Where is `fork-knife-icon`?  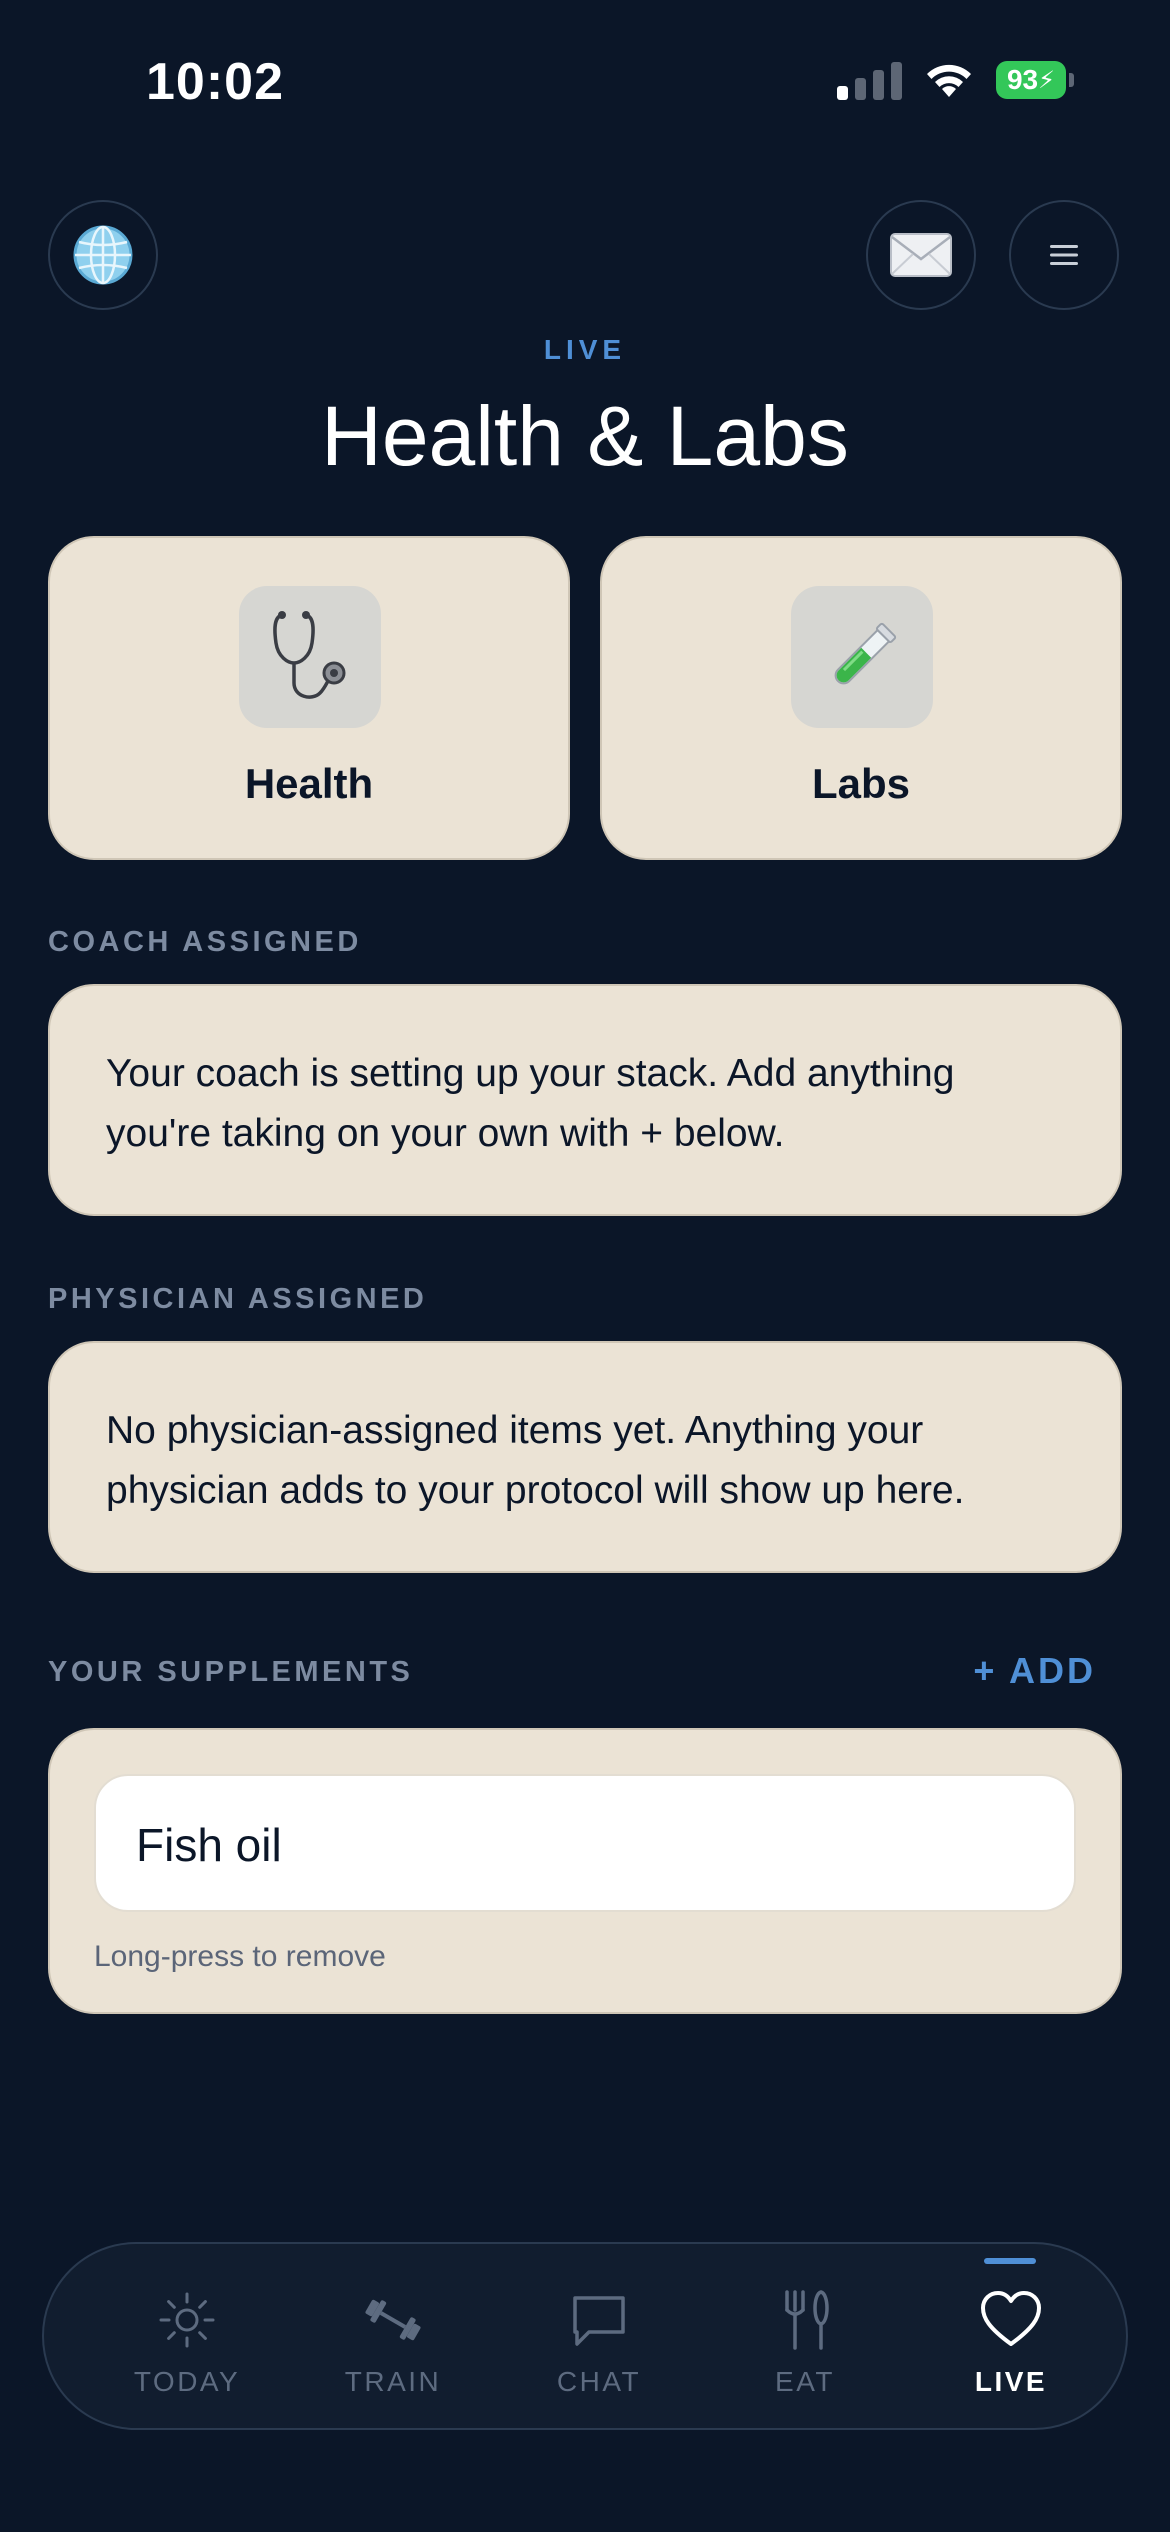 fork-knife-icon is located at coordinates (807, 2320).